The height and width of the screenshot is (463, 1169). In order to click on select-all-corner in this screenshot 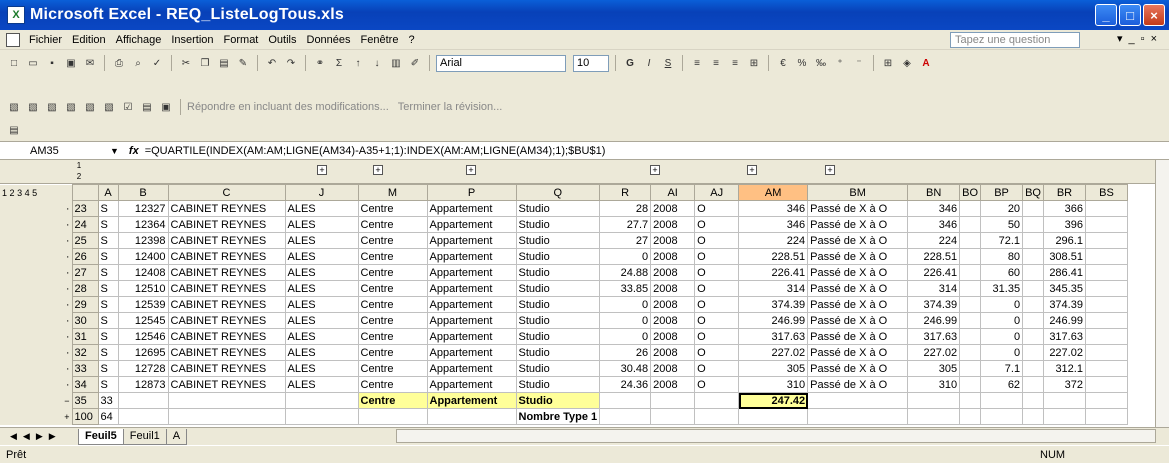, I will do `click(85, 192)`.